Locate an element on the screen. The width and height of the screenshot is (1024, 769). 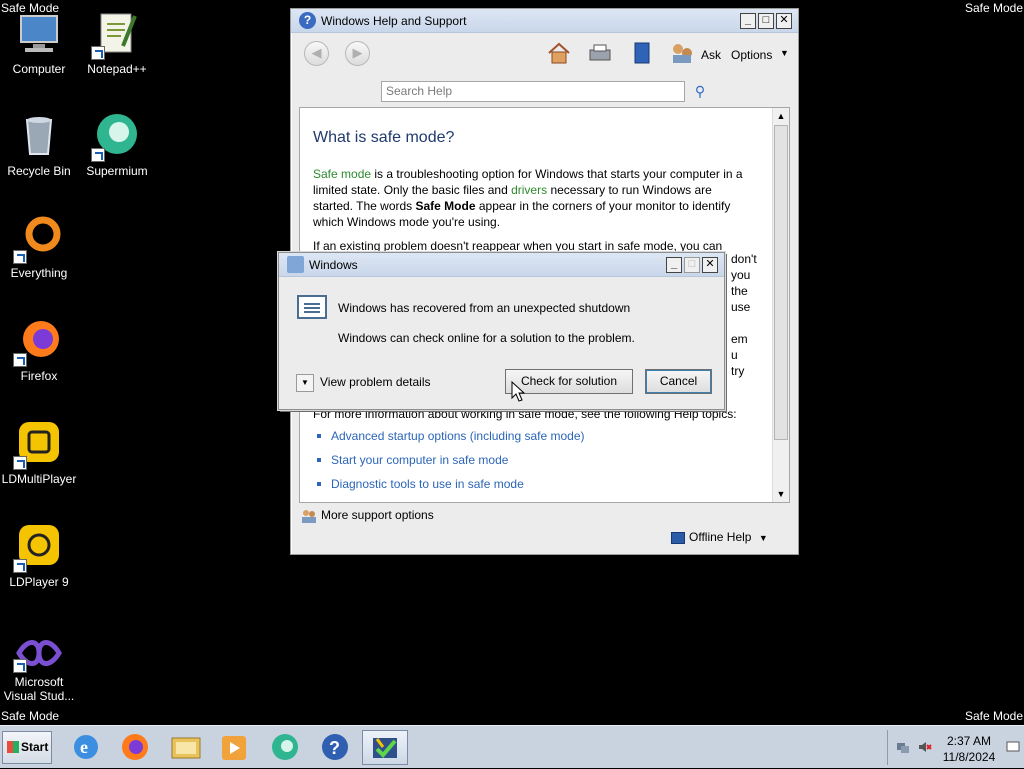
help-icon: ? is located at coordinates (335, 747).